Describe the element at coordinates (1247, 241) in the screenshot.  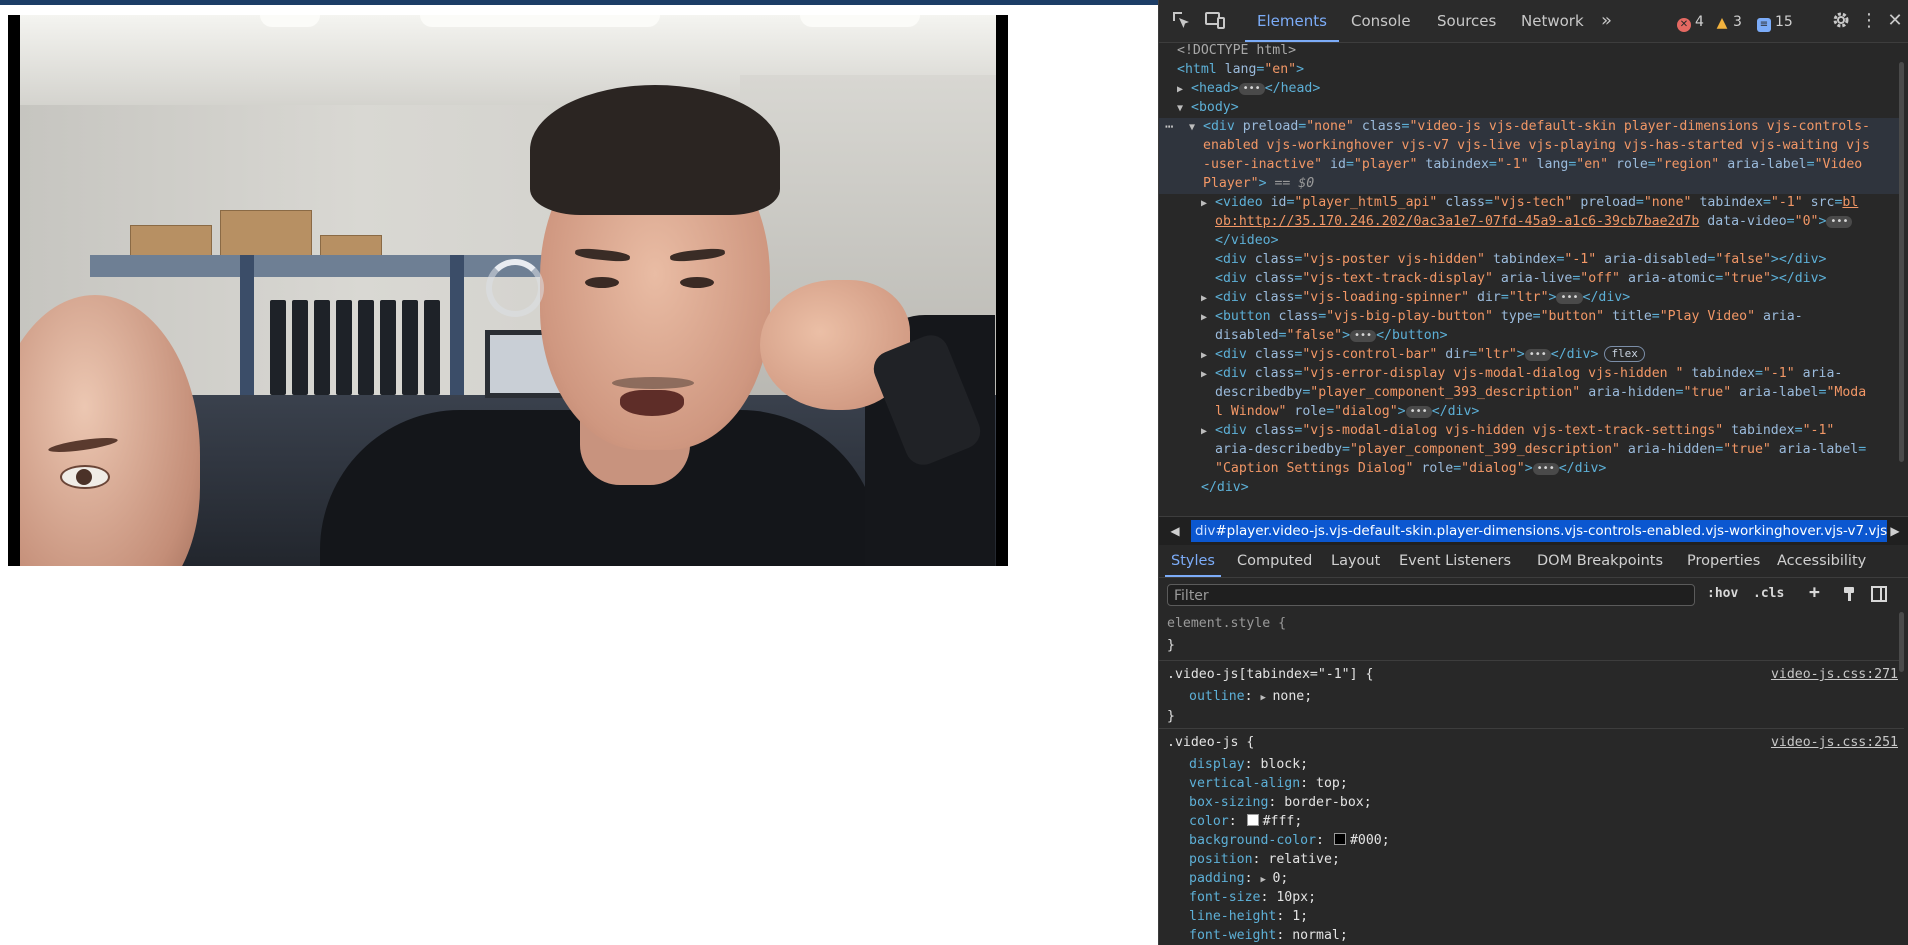
I see `dom-node-video-close: </video>` at that location.